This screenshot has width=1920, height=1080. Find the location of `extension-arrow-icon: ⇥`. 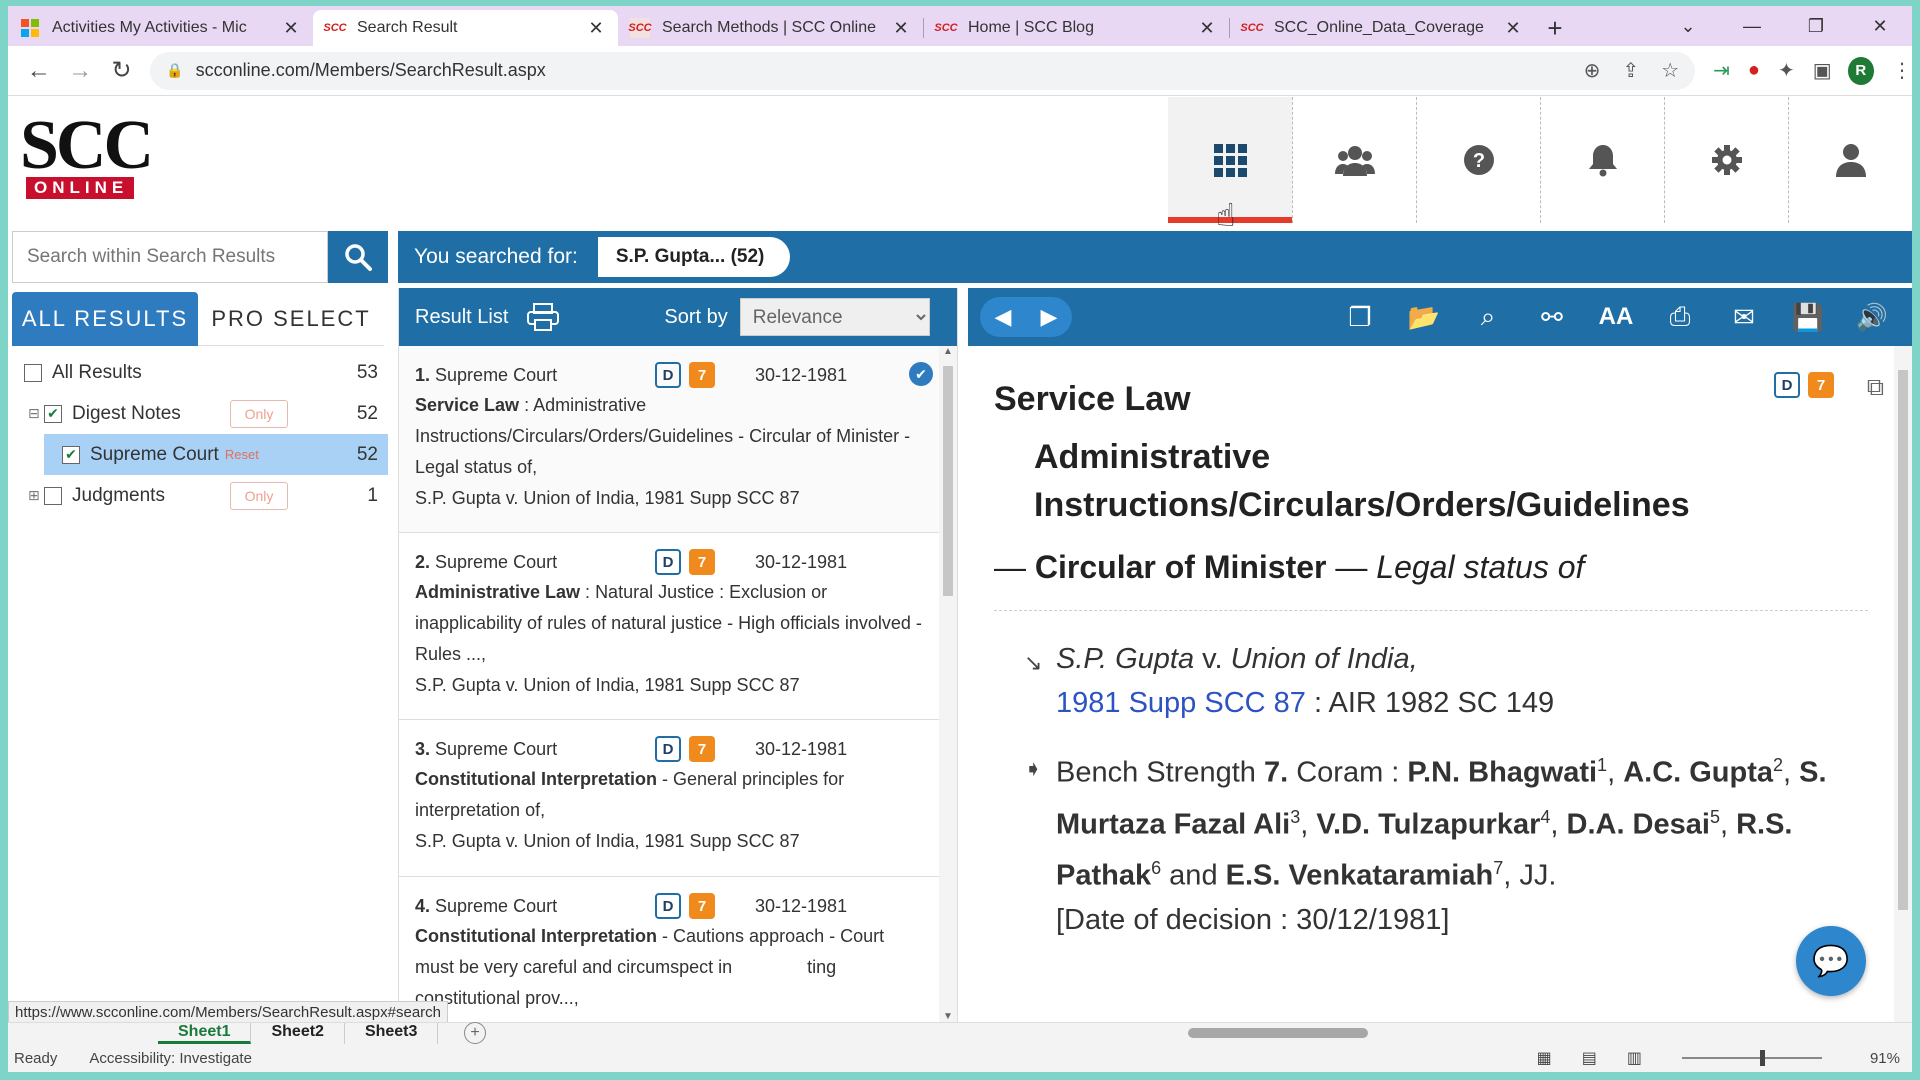

extension-arrow-icon: ⇥ is located at coordinates (1721, 70).